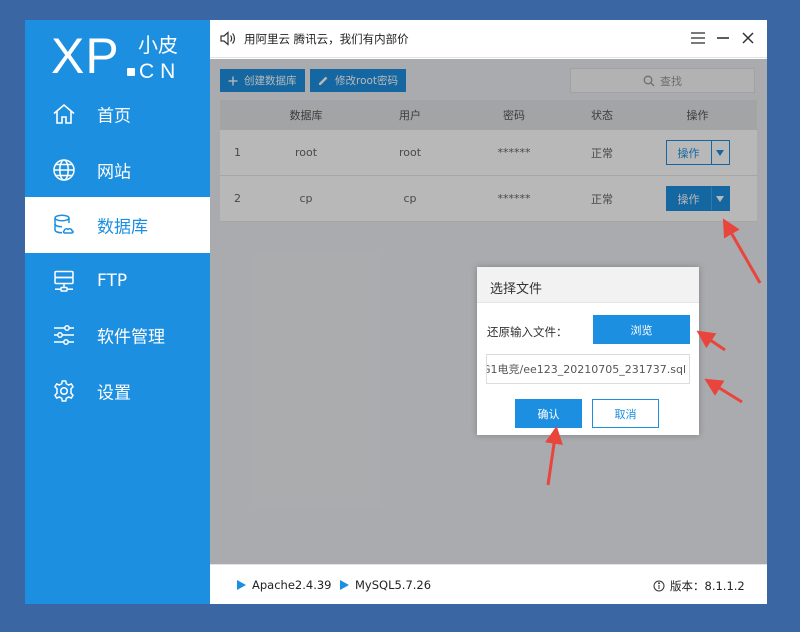 This screenshot has height=632, width=800. I want to click on sidebar-item-home: 首页, so click(117, 114).